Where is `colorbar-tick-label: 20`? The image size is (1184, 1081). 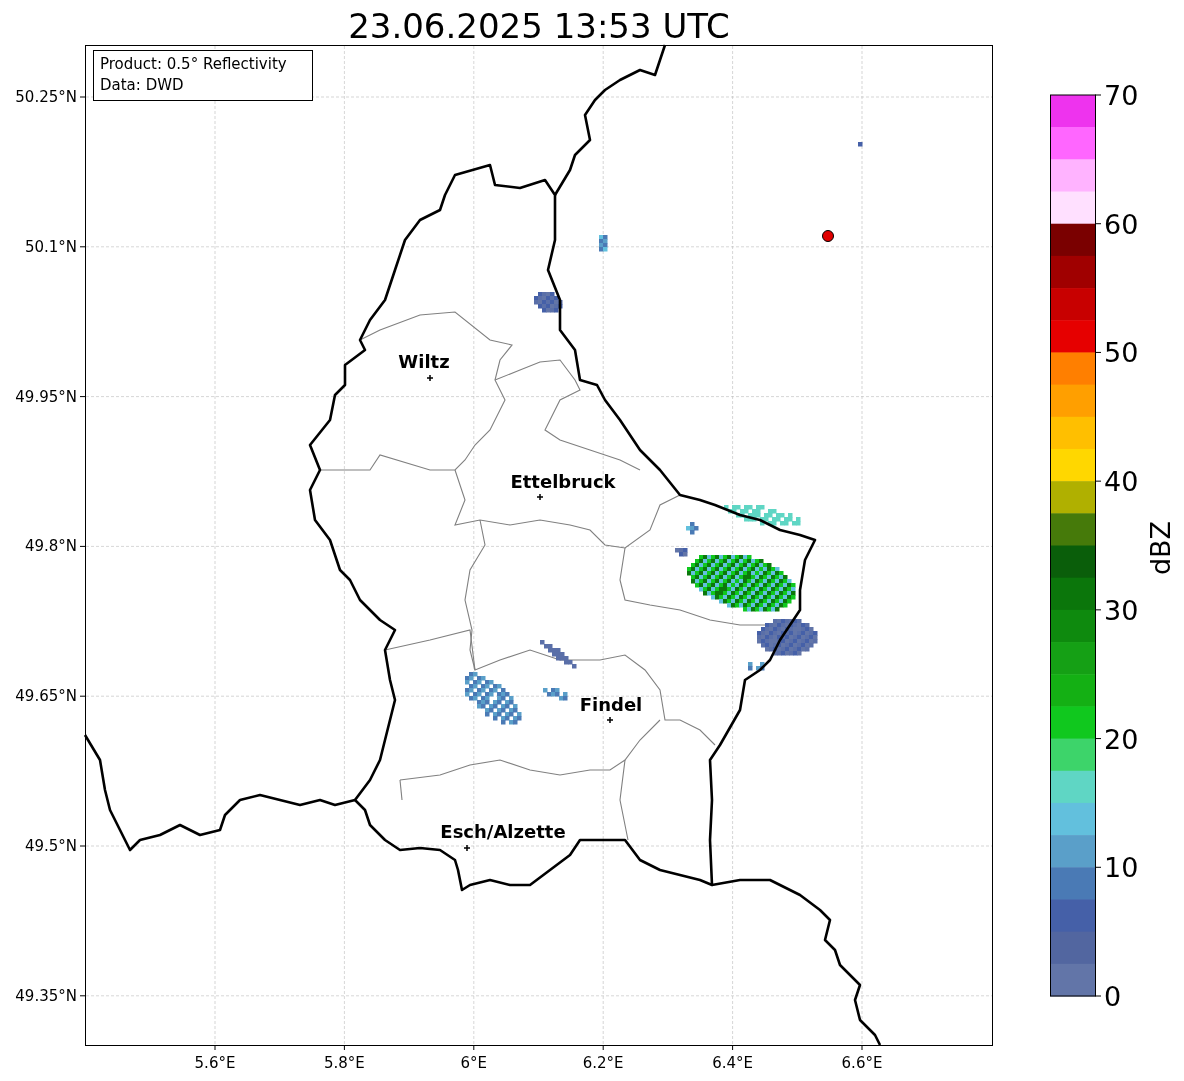 colorbar-tick-label: 20 is located at coordinates (1121, 739).